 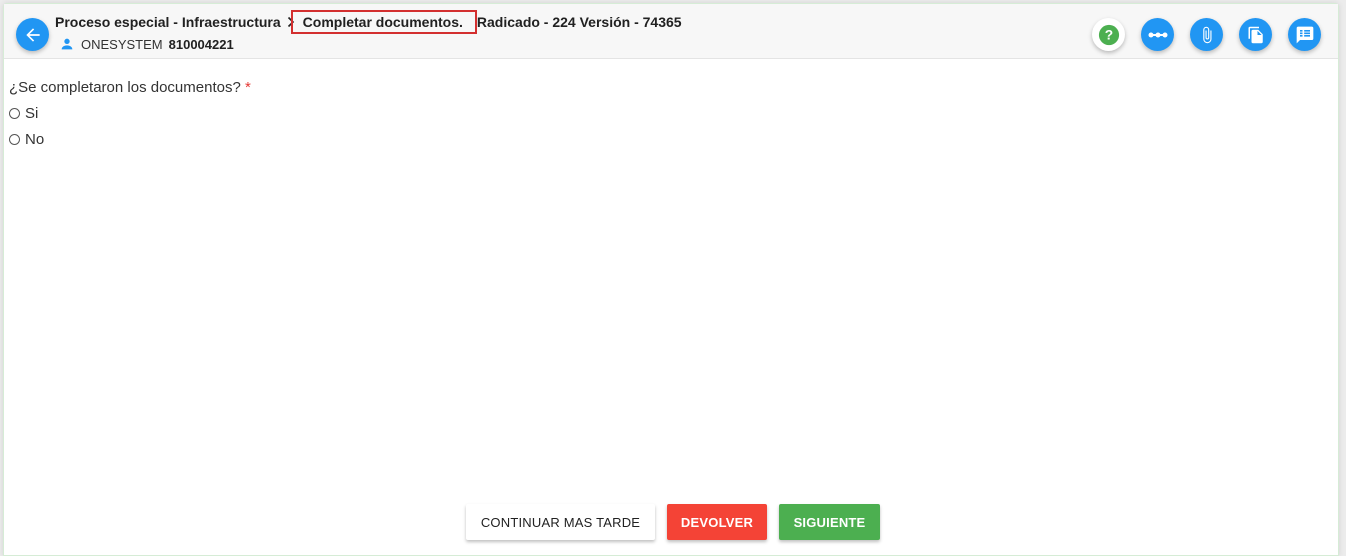 What do you see at coordinates (14, 113) in the screenshot?
I see `radio-si` at bounding box center [14, 113].